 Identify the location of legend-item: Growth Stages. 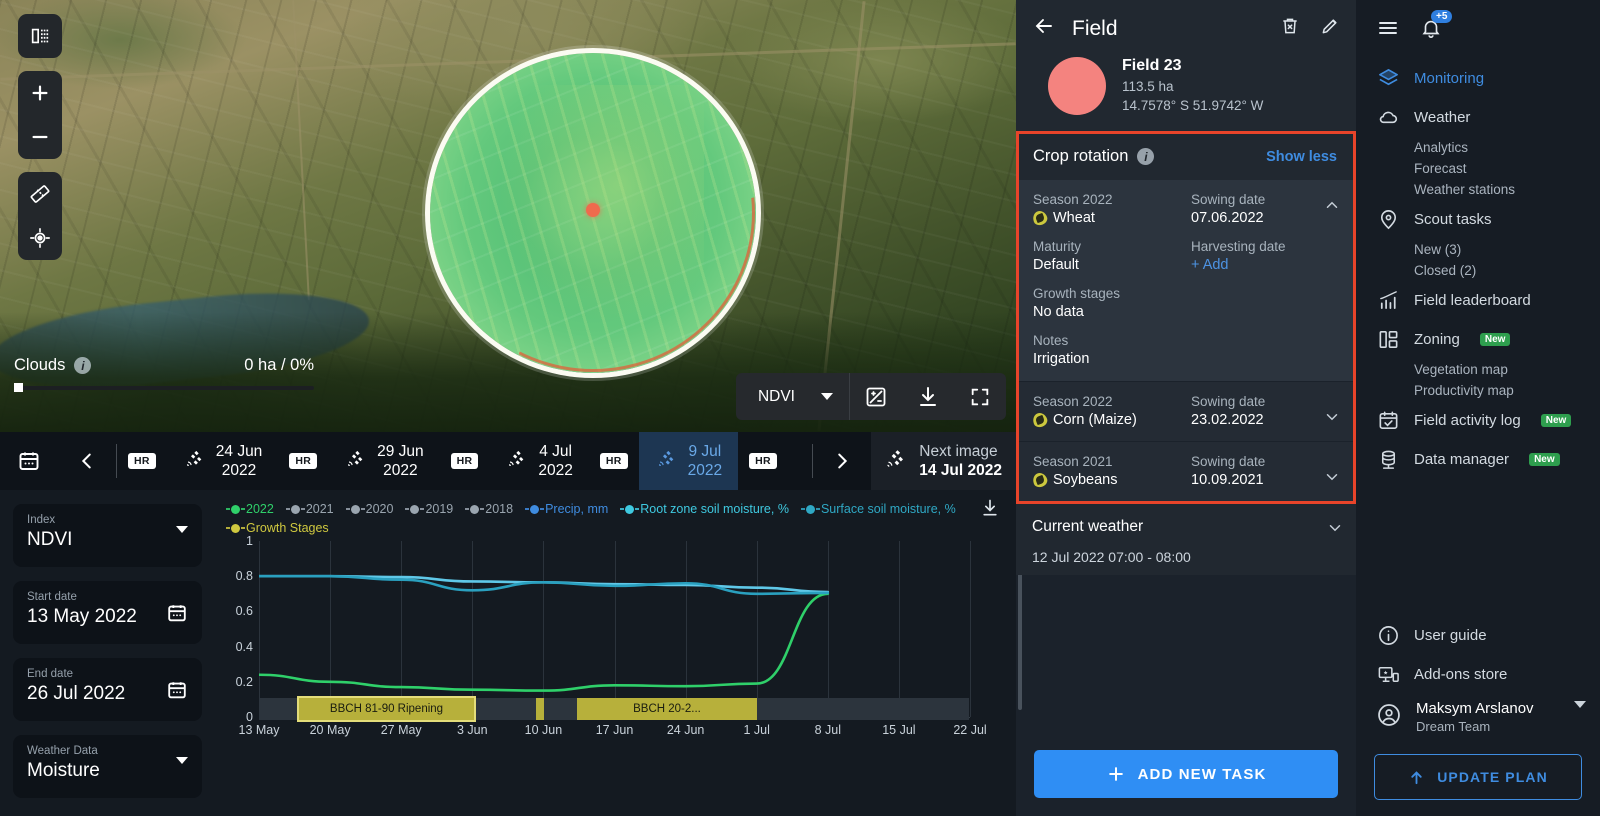
(277, 528).